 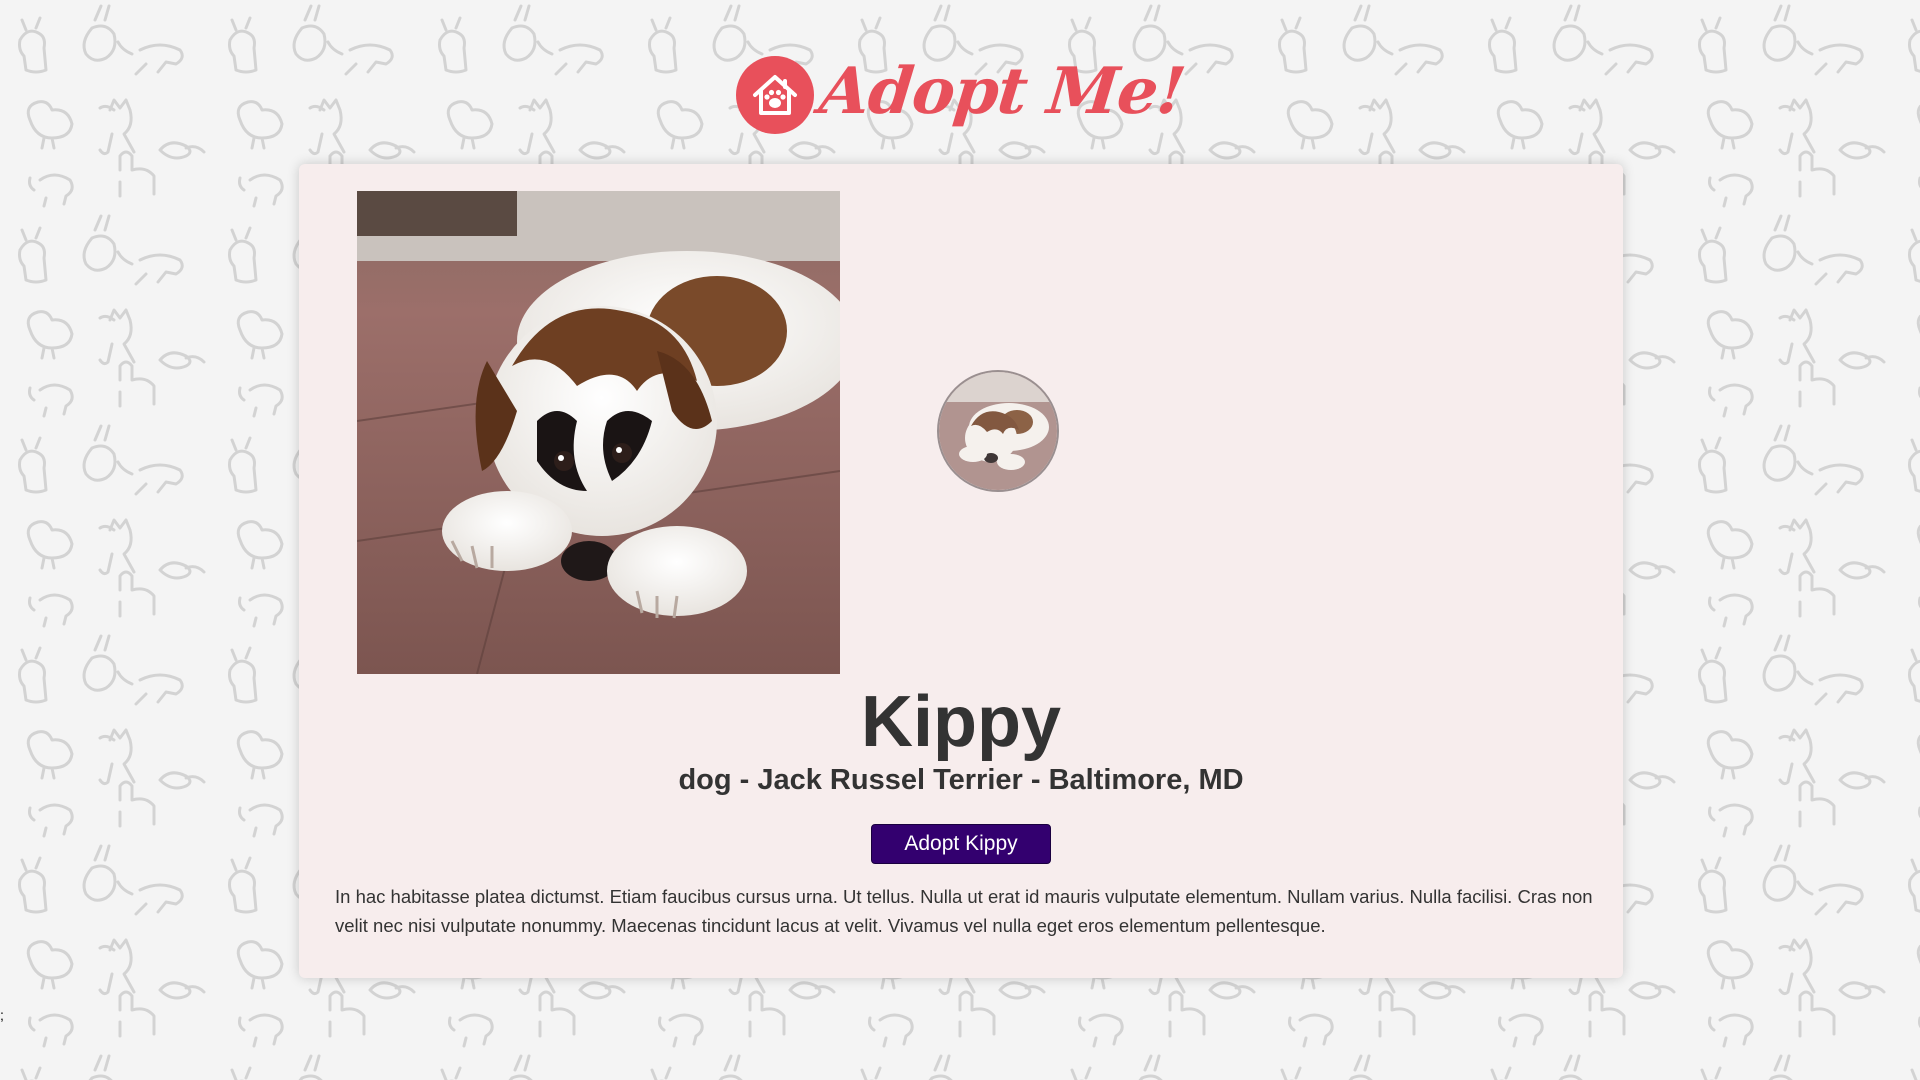 What do you see at coordinates (2, 1015) in the screenshot?
I see `stray-text: ;` at bounding box center [2, 1015].